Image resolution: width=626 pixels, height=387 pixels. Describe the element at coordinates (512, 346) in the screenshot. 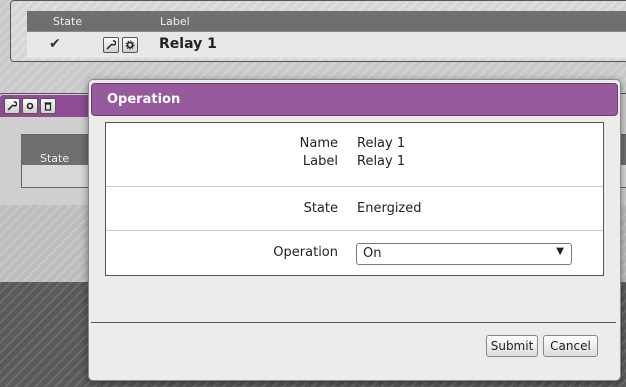

I see `submit-button: Submit` at that location.